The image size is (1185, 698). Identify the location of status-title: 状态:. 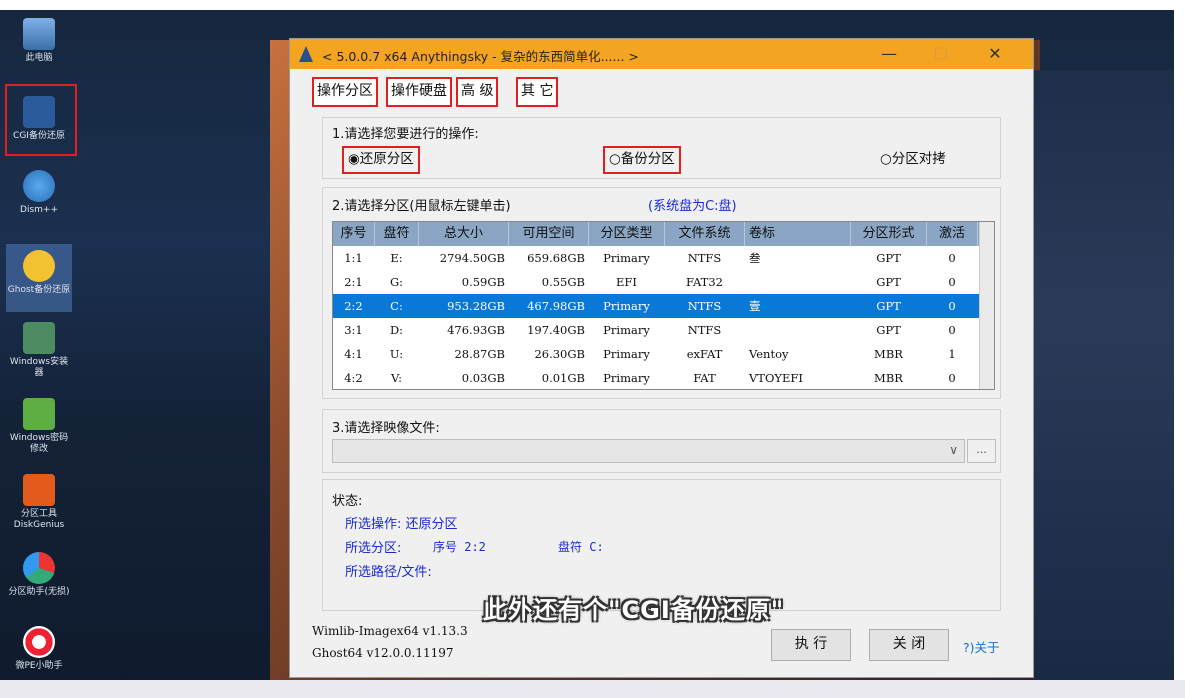
(347, 501).